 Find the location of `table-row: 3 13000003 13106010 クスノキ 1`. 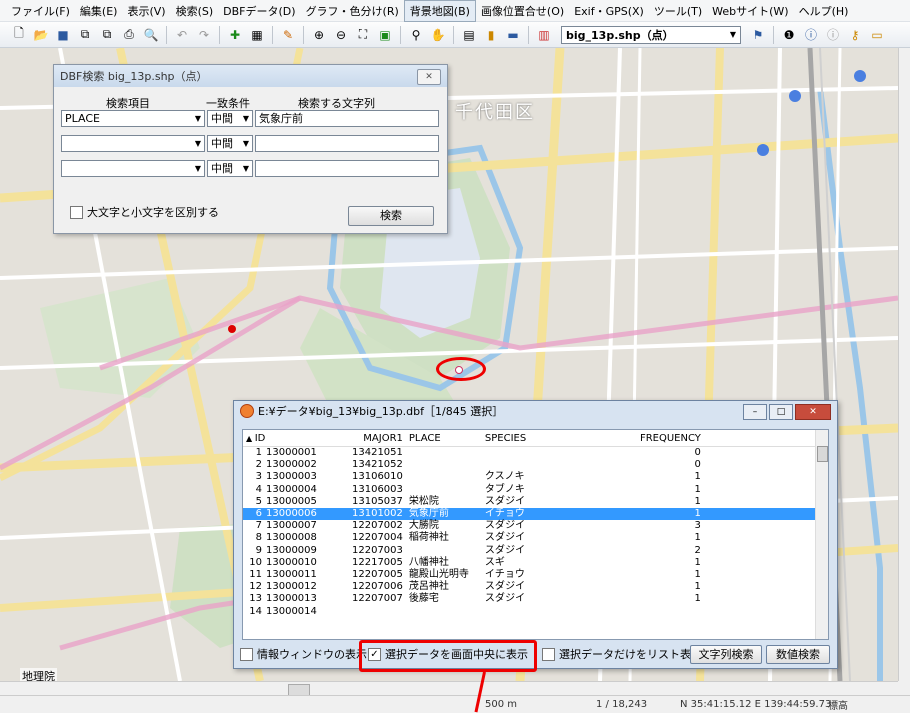

table-row: 3 13000003 13106010 クスノキ 1 is located at coordinates (530, 477).